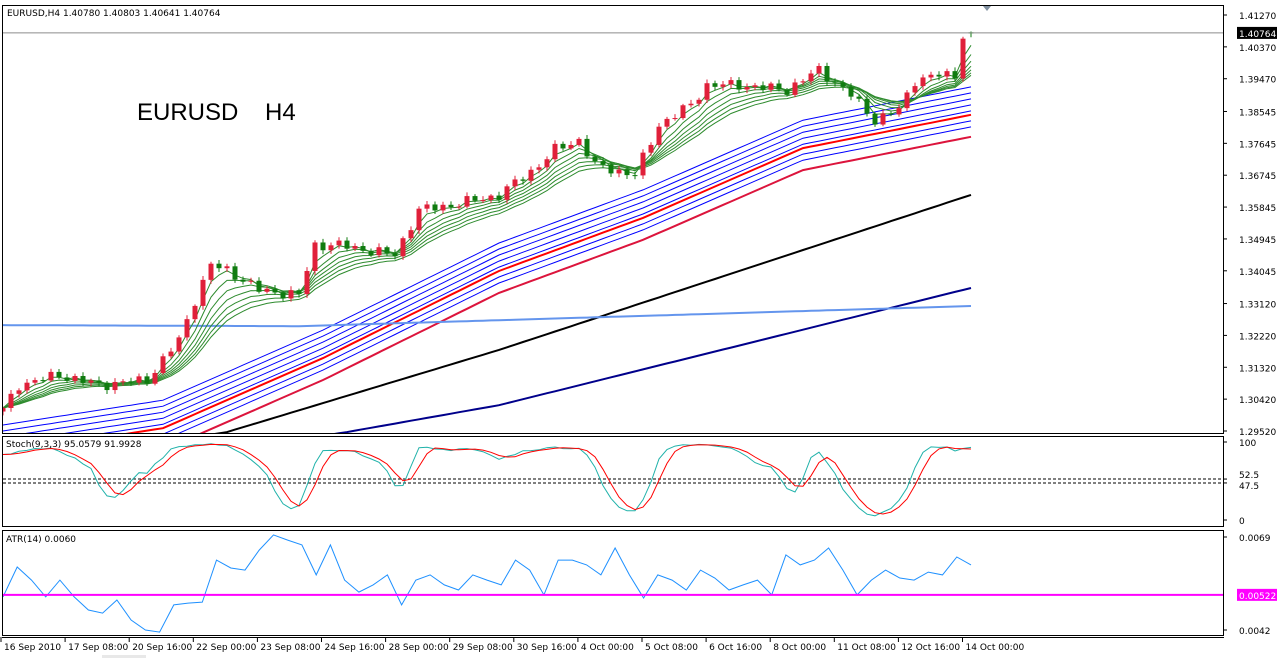 This screenshot has width=1278, height=658. Describe the element at coordinates (613, 481) in the screenshot. I see `stoch-panel` at that location.